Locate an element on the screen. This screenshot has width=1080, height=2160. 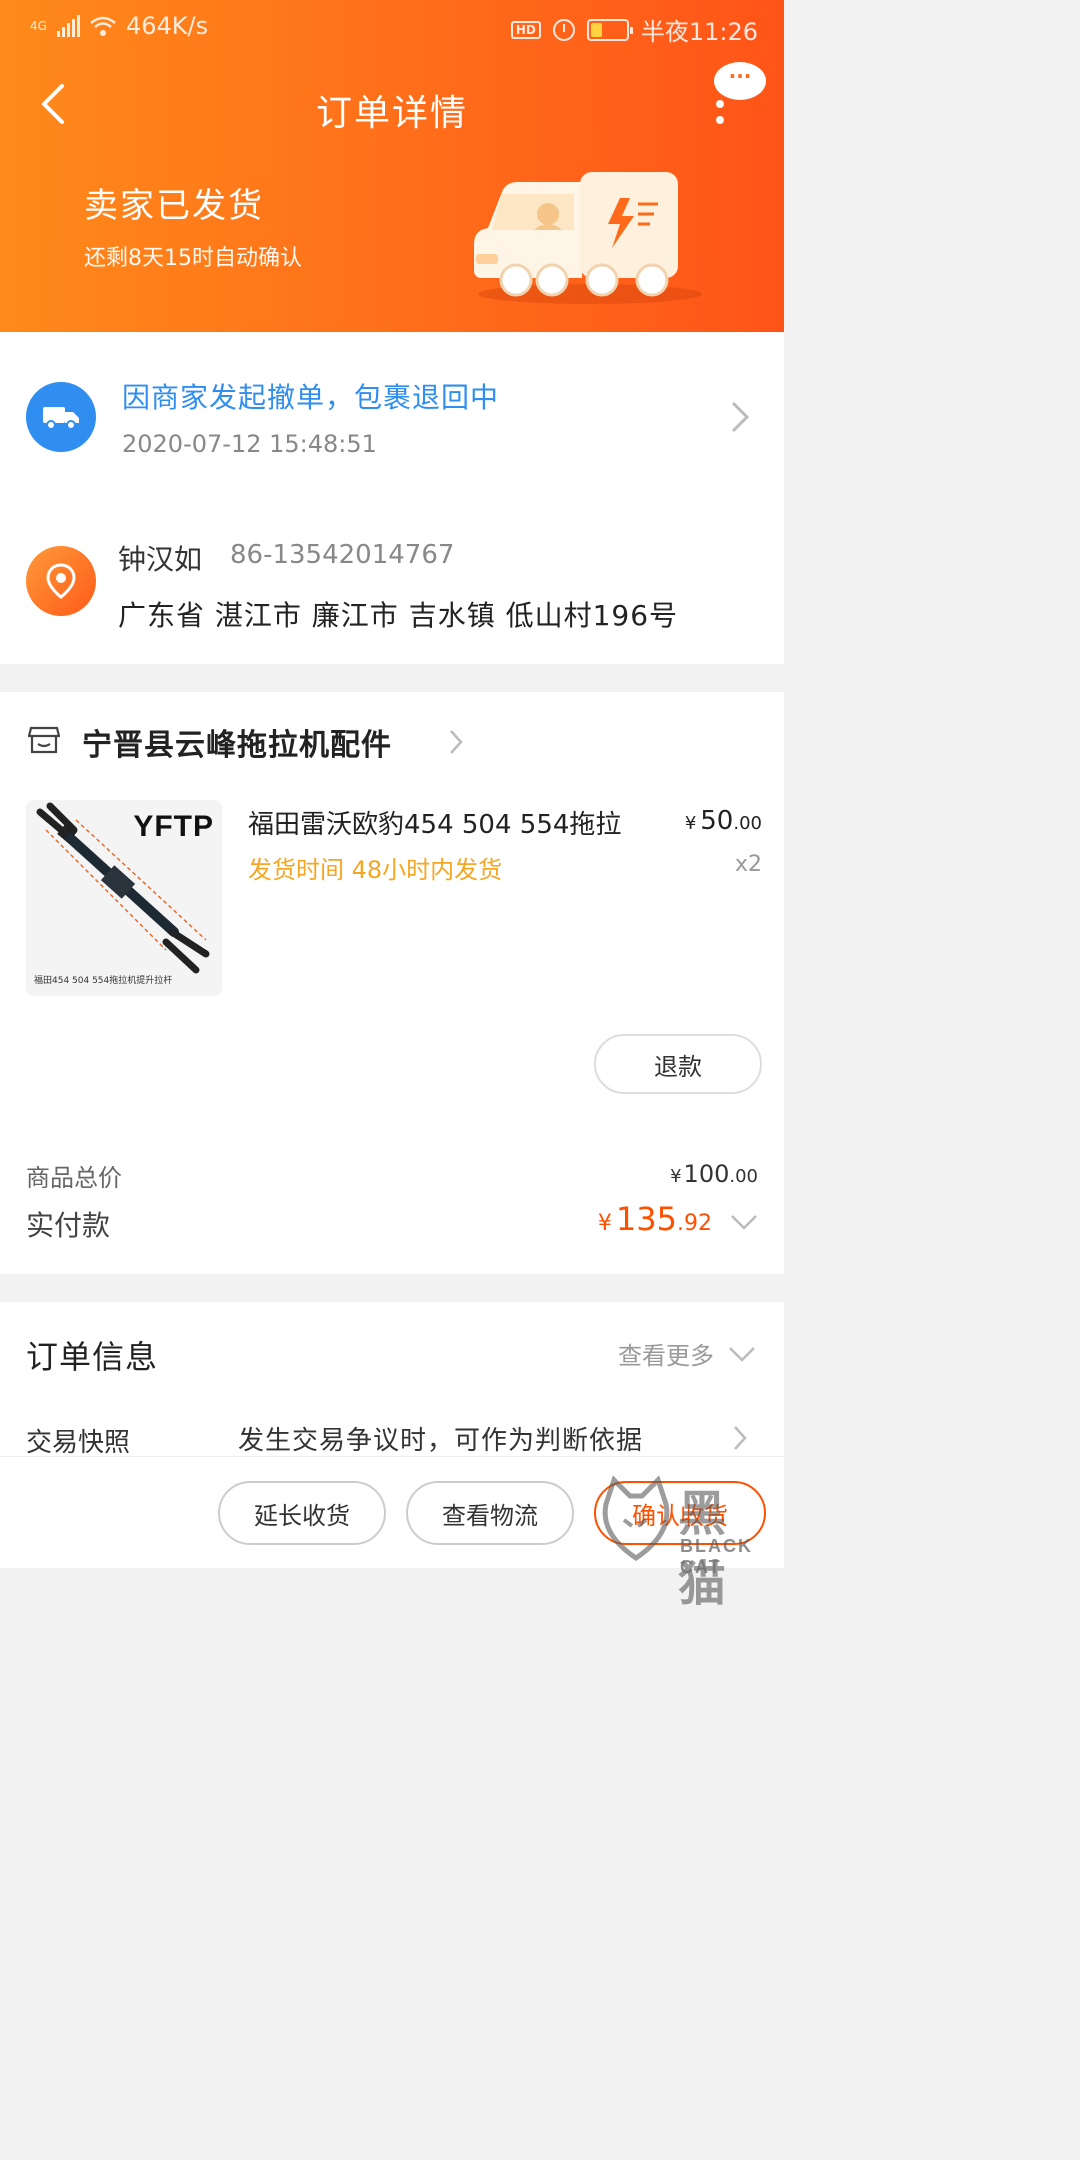
network-speed: 464K/s is located at coordinates (167, 26).